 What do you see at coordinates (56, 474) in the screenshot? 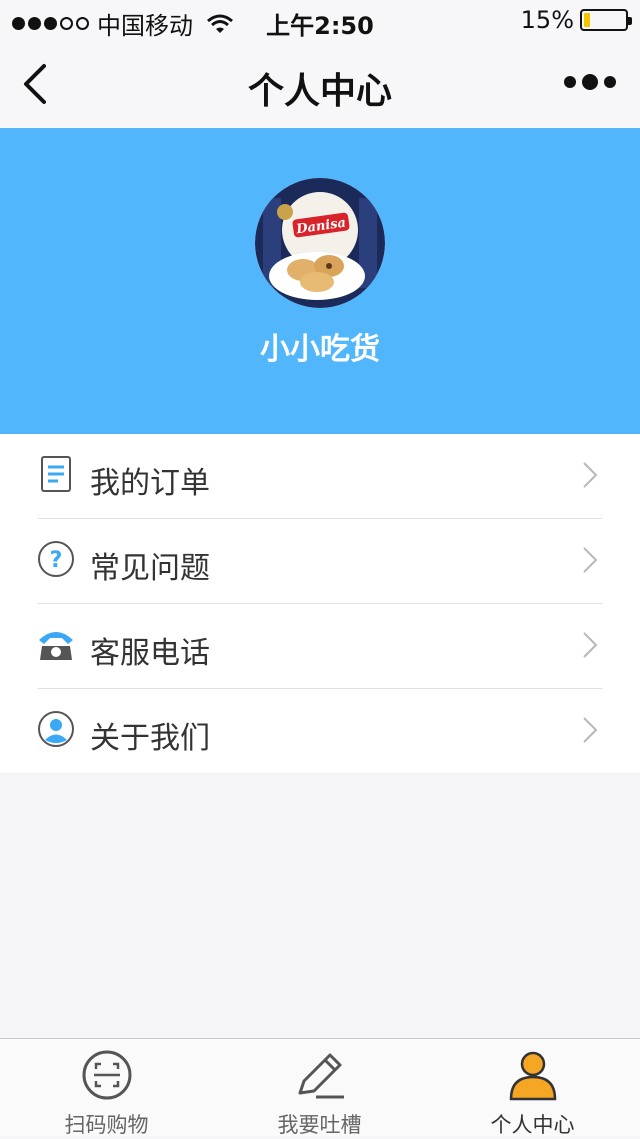
I see `order-list-icon` at bounding box center [56, 474].